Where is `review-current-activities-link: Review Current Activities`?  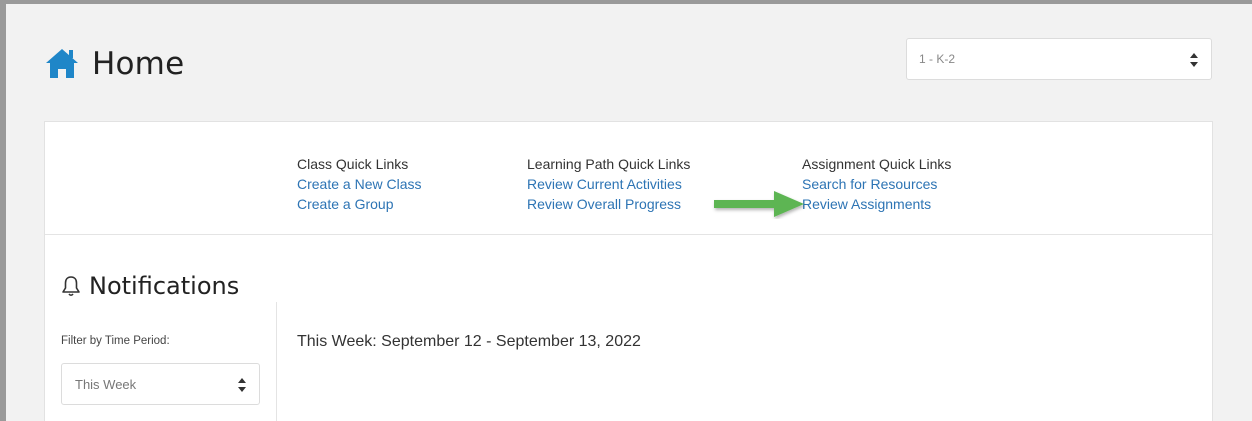
review-current-activities-link: Review Current Activities is located at coordinates (608, 184).